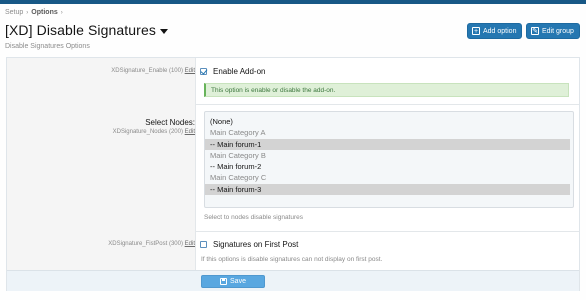  I want to click on top-bar, so click(293, 2).